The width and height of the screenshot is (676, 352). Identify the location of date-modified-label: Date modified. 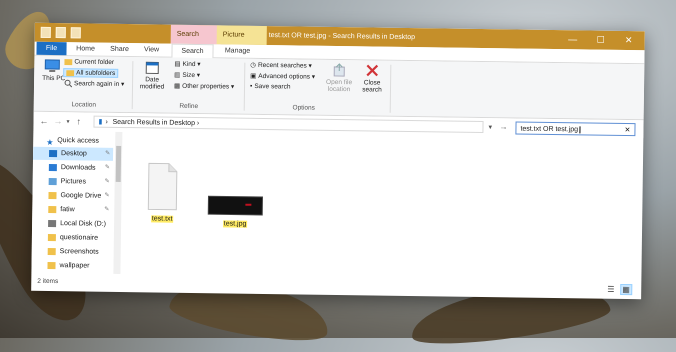
(152, 83).